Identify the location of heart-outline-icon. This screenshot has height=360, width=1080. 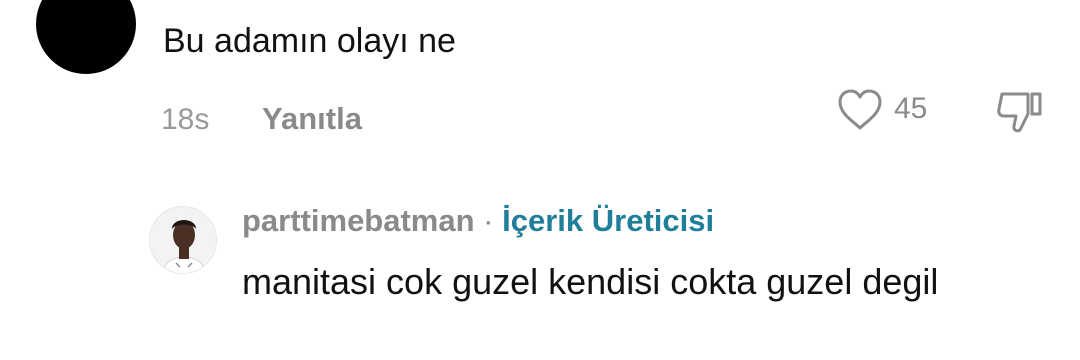
(860, 109).